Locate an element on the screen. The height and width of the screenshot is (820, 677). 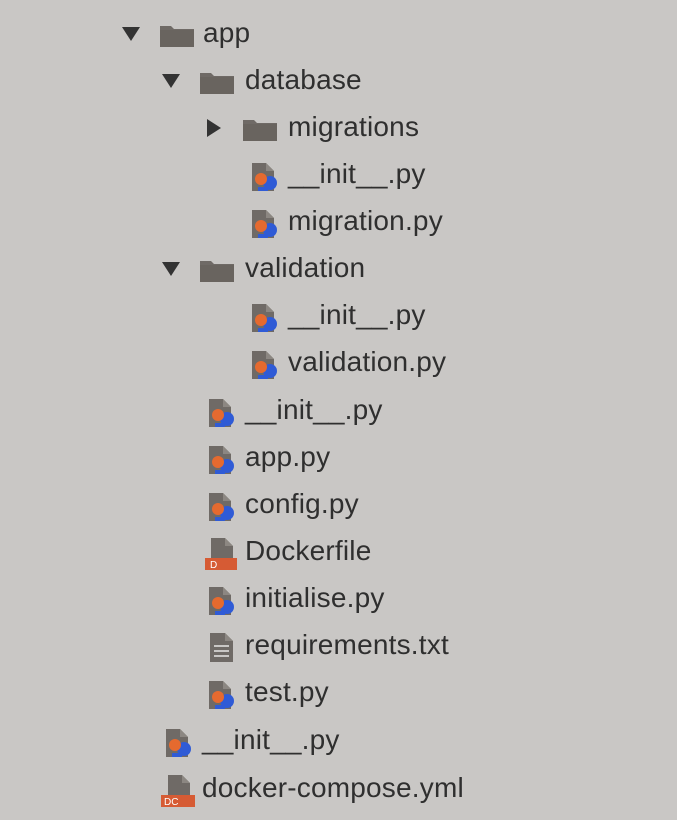
docker-compose-icon: DC is located at coordinates (179, 790).